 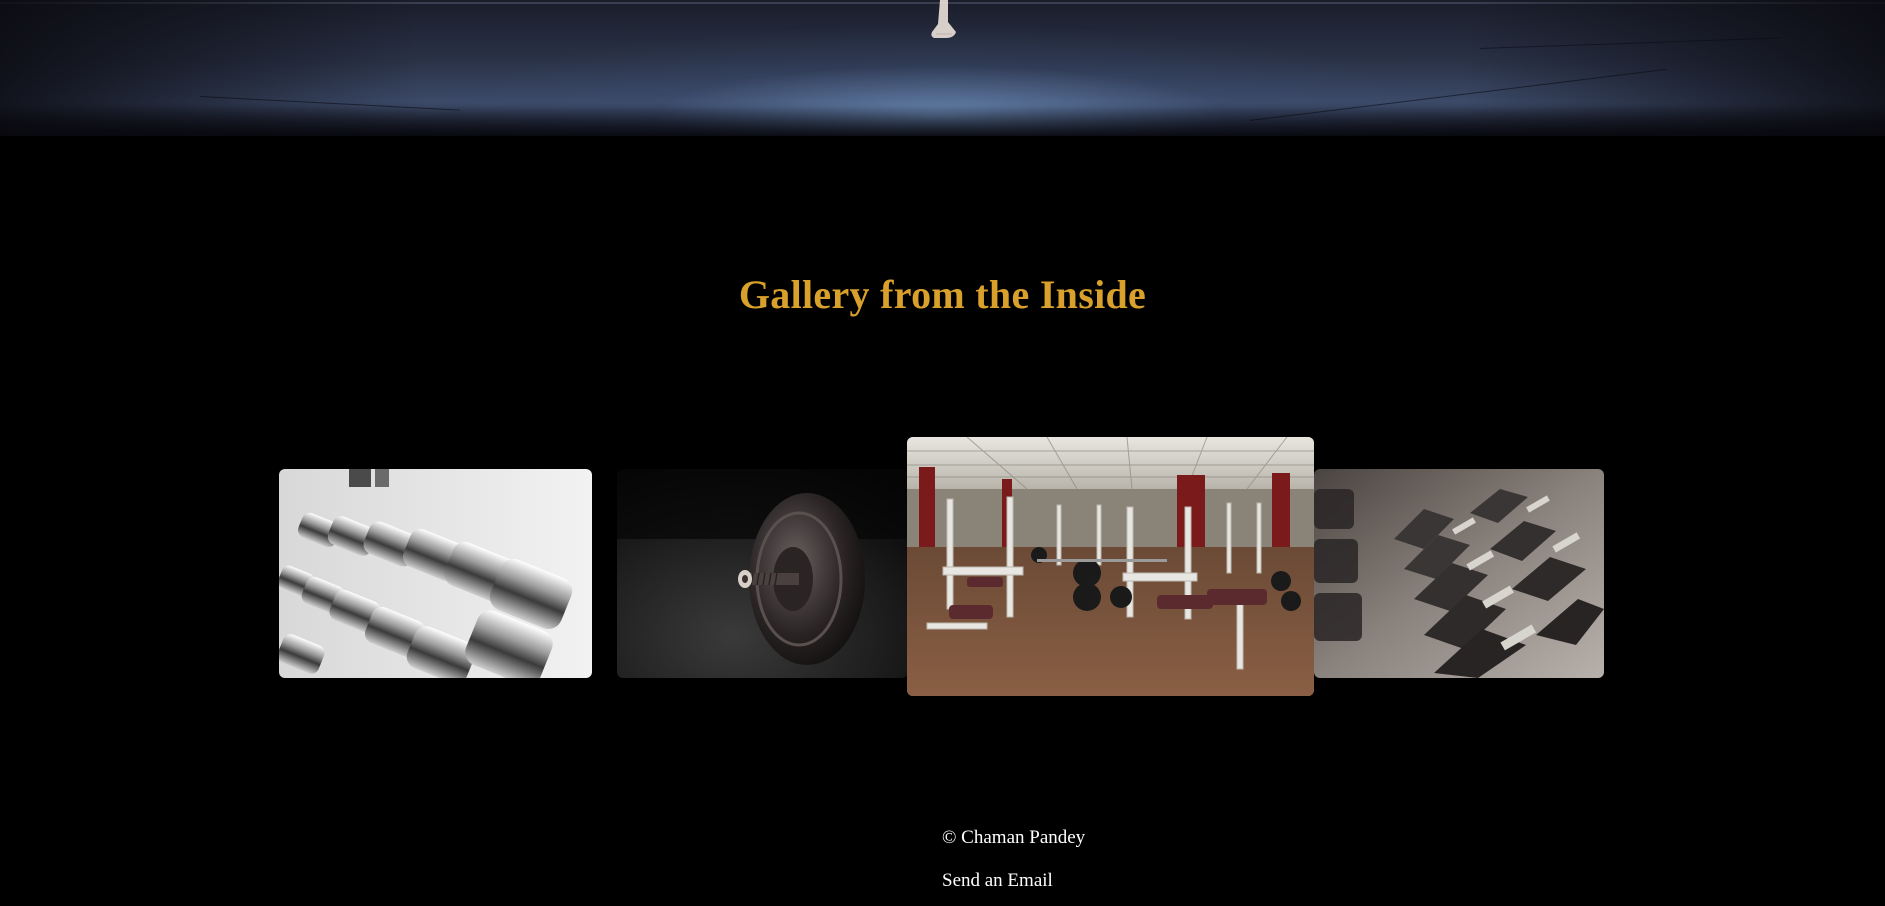 I want to click on send-email-link: Send an Email, so click(x=997, y=881).